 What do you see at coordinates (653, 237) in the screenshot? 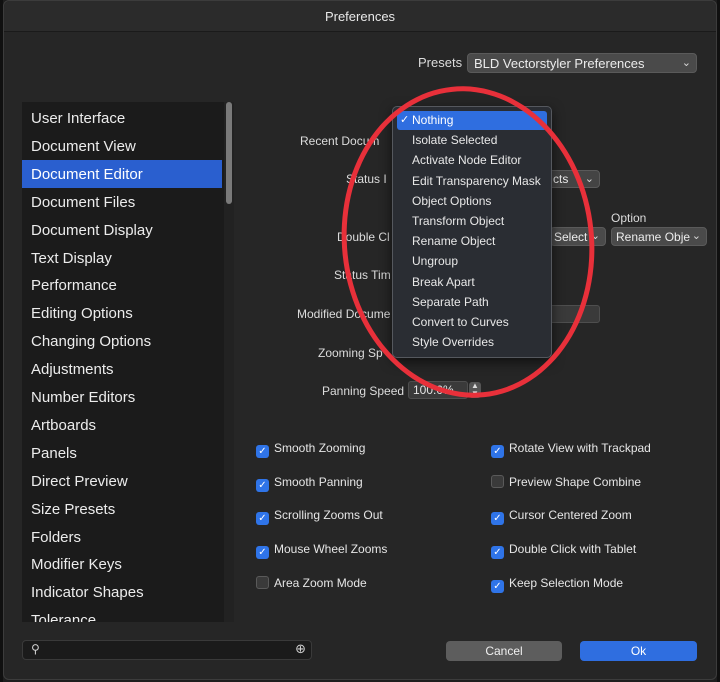
I see `double-click-option-value: Rename Obje` at bounding box center [653, 237].